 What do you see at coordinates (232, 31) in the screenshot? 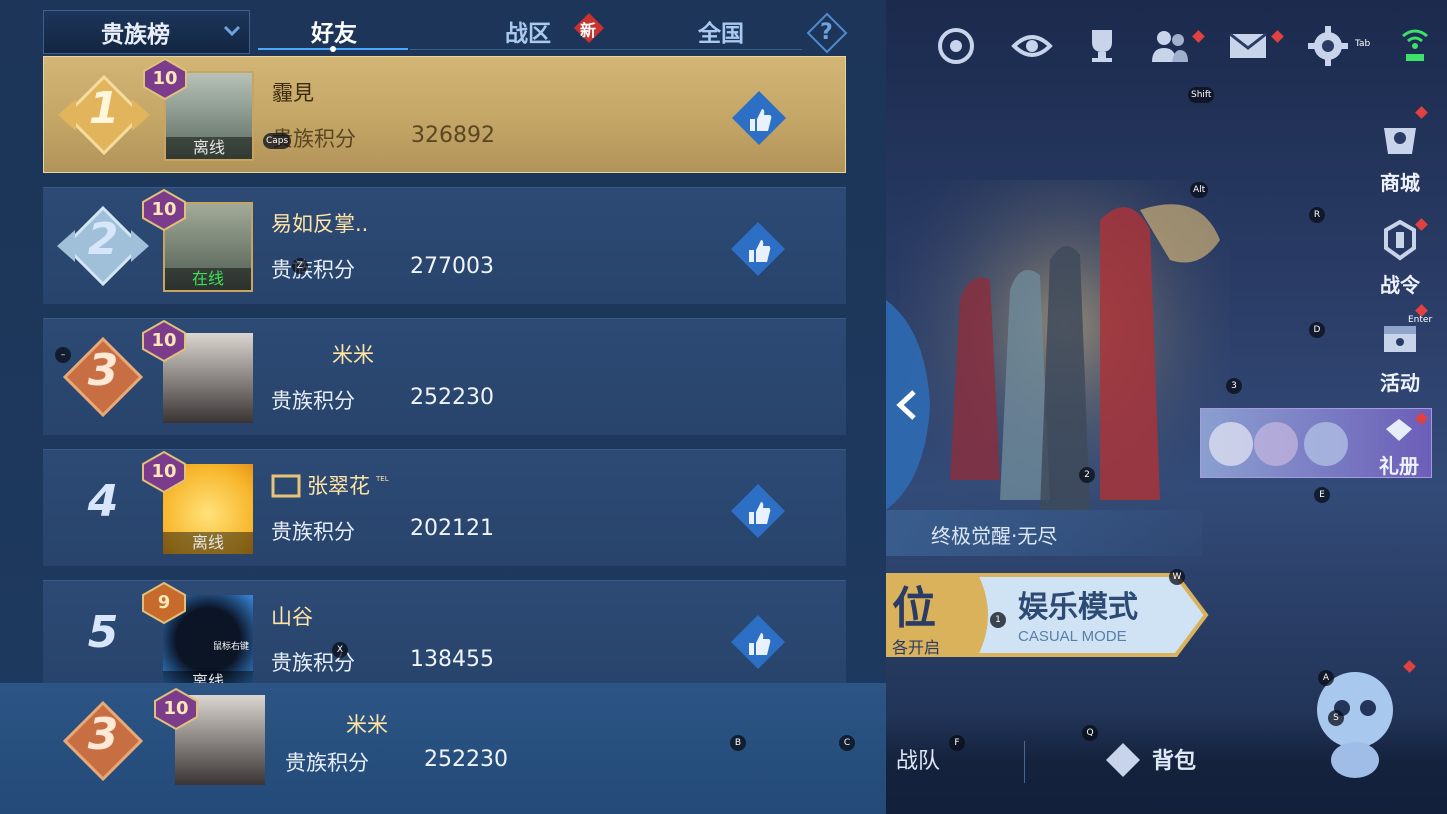
I see `chevron-down-icon` at bounding box center [232, 31].